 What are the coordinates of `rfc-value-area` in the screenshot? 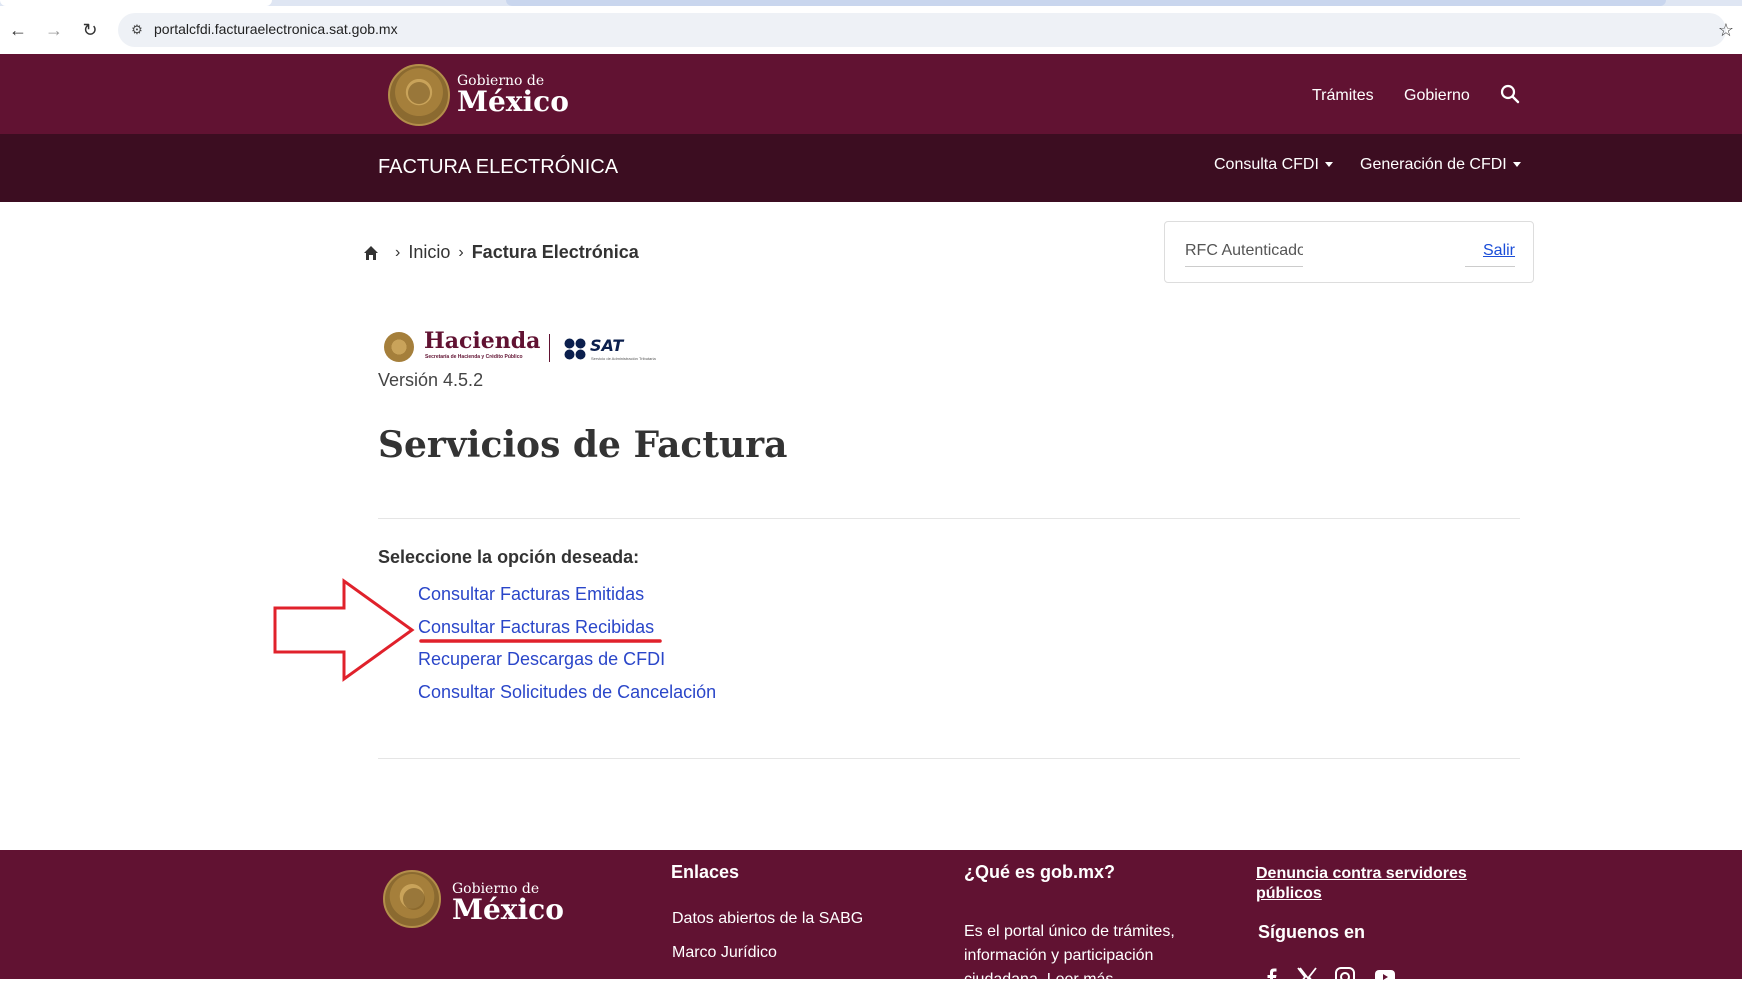 It's located at (1383, 251).